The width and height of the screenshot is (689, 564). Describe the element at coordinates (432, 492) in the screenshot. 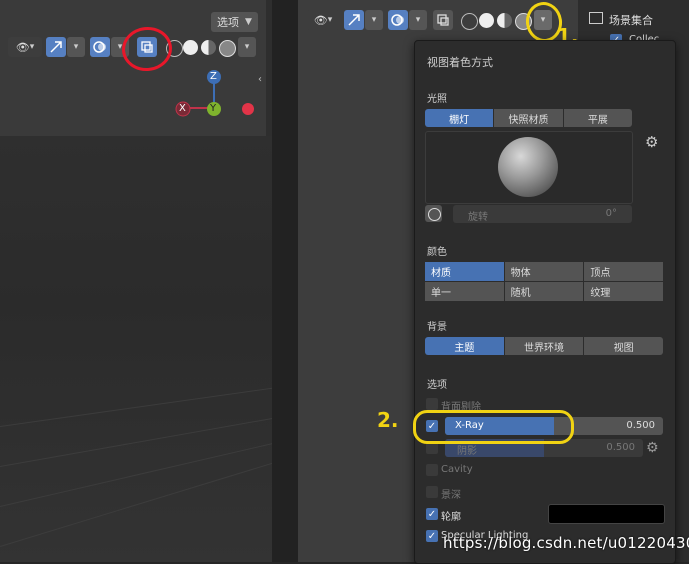

I see `depth-of-field-checkbox` at that location.